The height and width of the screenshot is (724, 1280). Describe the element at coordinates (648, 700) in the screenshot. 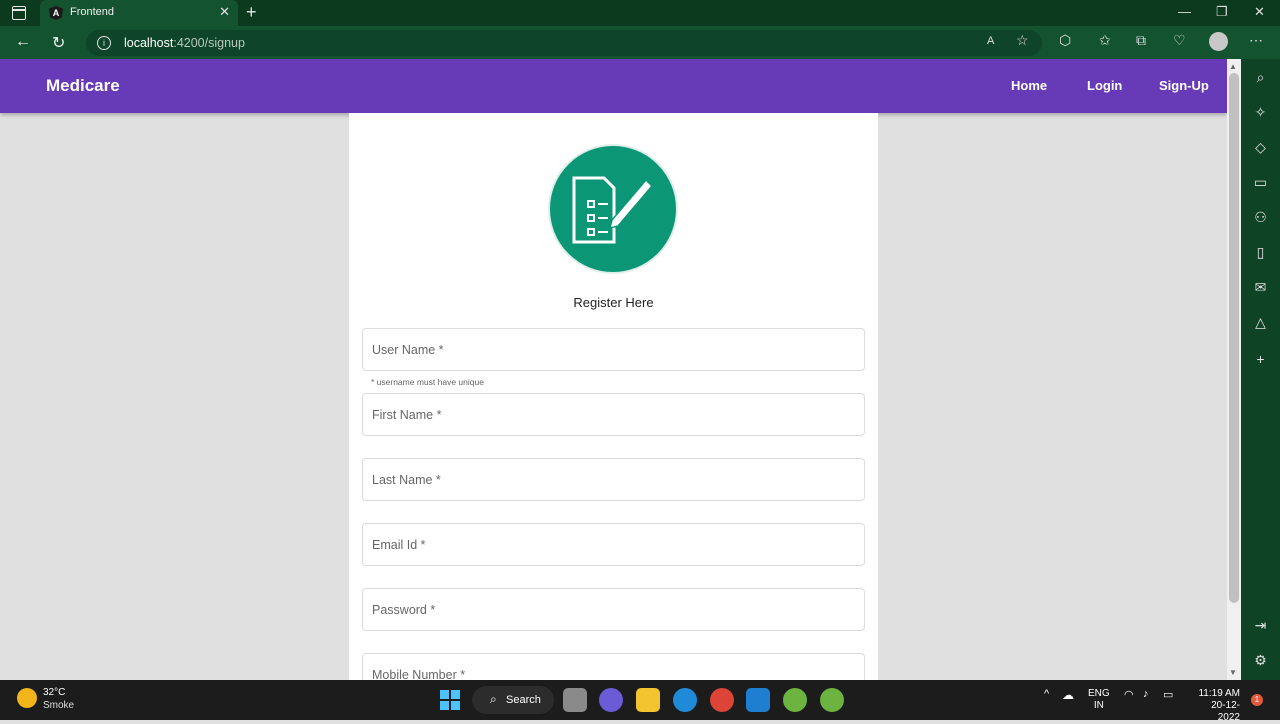

I see `file-explorer-icon` at that location.